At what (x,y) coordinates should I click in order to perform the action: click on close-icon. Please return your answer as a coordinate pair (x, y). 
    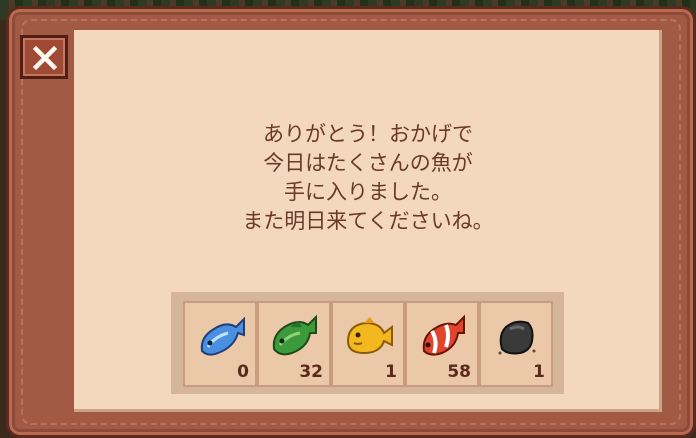
    Looking at the image, I should click on (45, 58).